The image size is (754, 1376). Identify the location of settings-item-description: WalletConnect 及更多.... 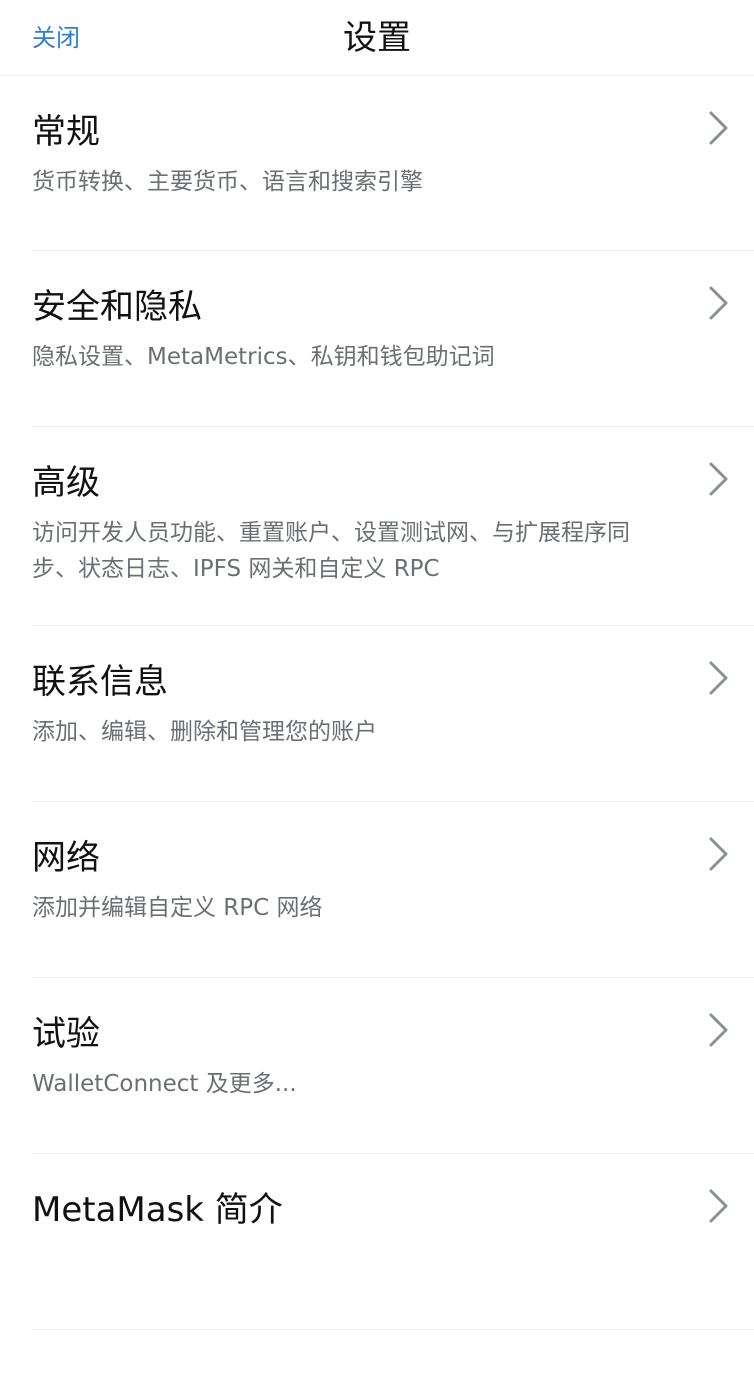
(164, 1084).